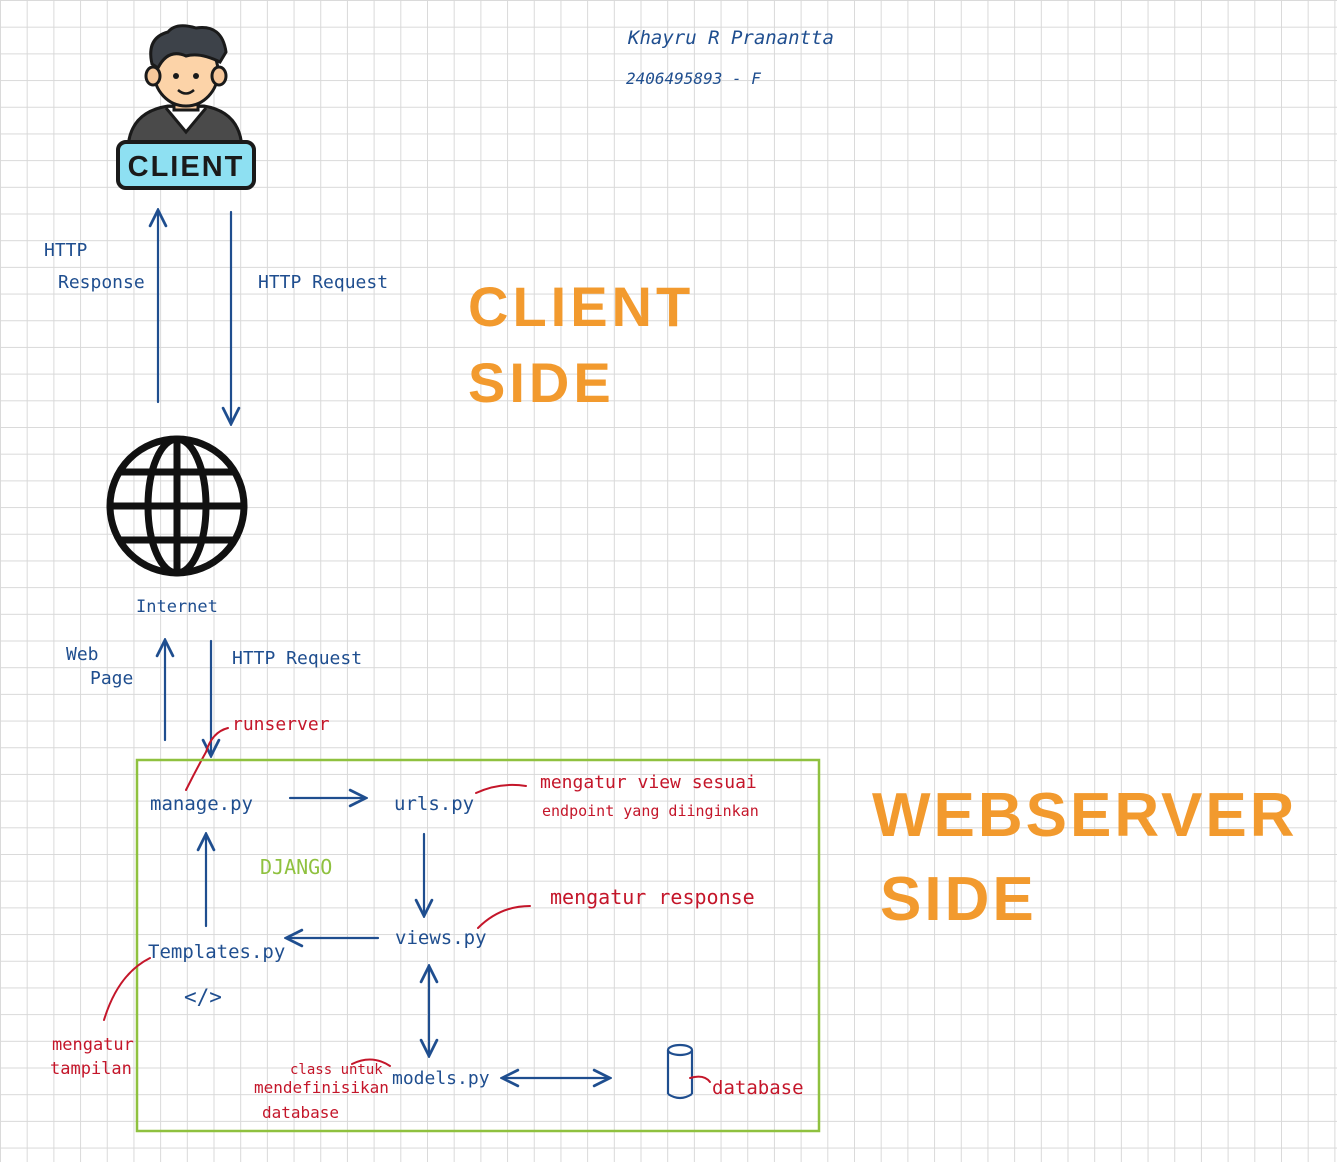 The width and height of the screenshot is (1337, 1162). What do you see at coordinates (441, 1078) in the screenshot?
I see `models-py-label: models.py` at bounding box center [441, 1078].